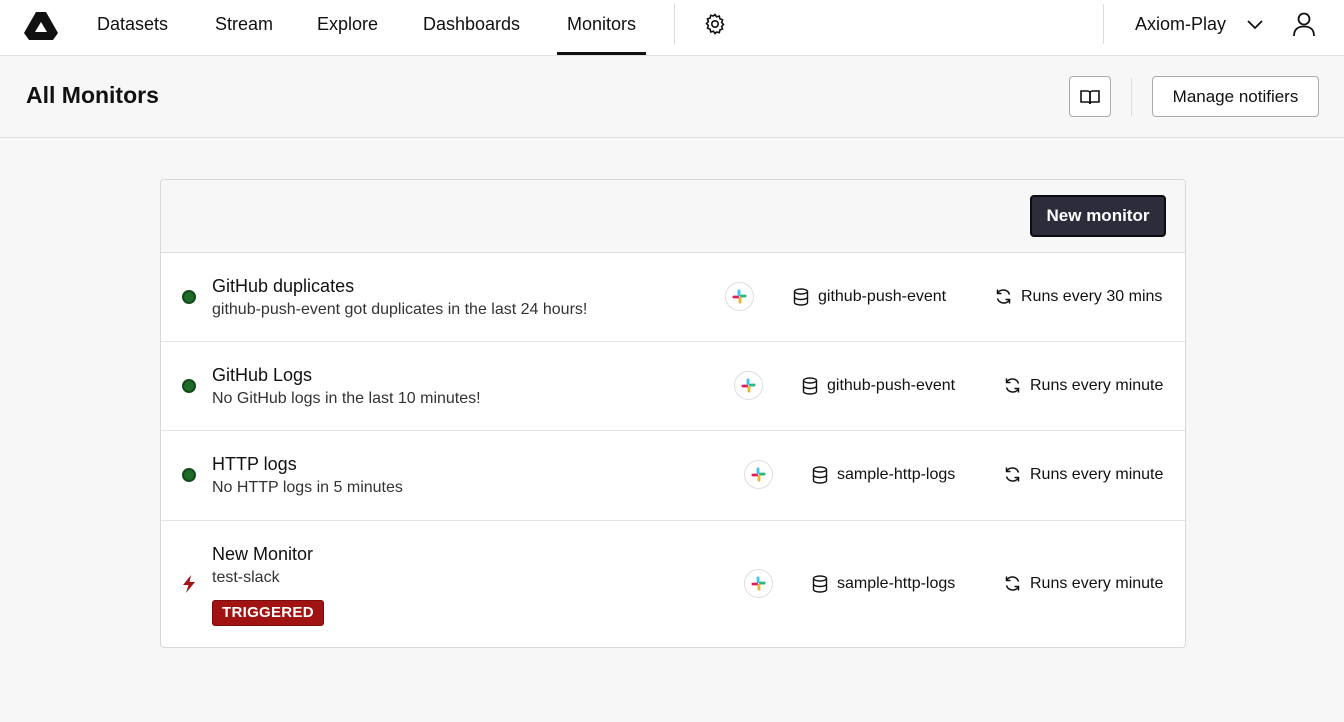 This screenshot has width=1344, height=722. I want to click on lightning-bolt-icon, so click(189, 584).